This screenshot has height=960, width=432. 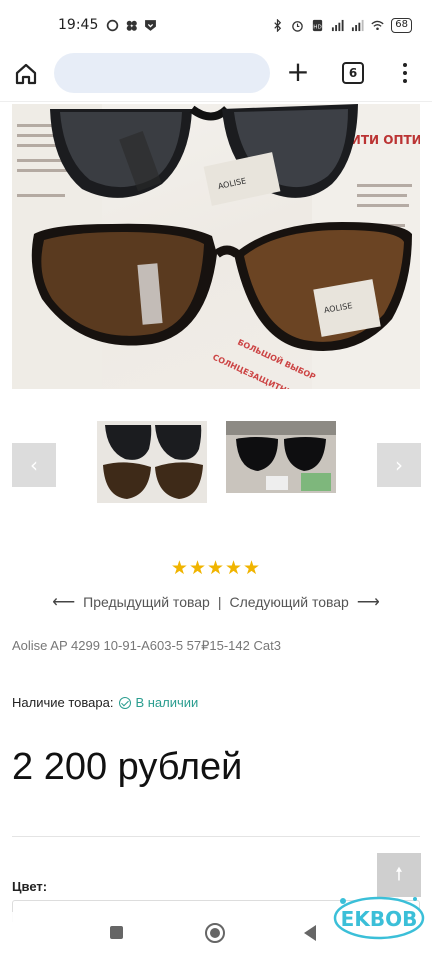 I want to click on browser-toolbar: + 6, so click(x=216, y=74).